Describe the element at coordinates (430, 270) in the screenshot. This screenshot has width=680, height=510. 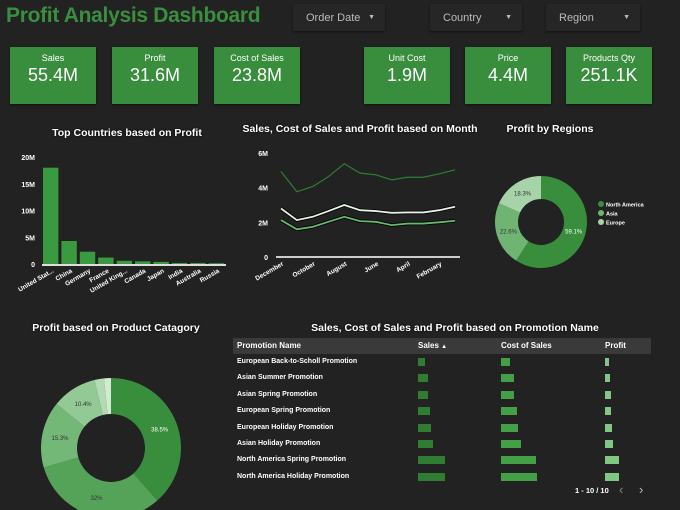
I see `x-tick-label: February` at that location.